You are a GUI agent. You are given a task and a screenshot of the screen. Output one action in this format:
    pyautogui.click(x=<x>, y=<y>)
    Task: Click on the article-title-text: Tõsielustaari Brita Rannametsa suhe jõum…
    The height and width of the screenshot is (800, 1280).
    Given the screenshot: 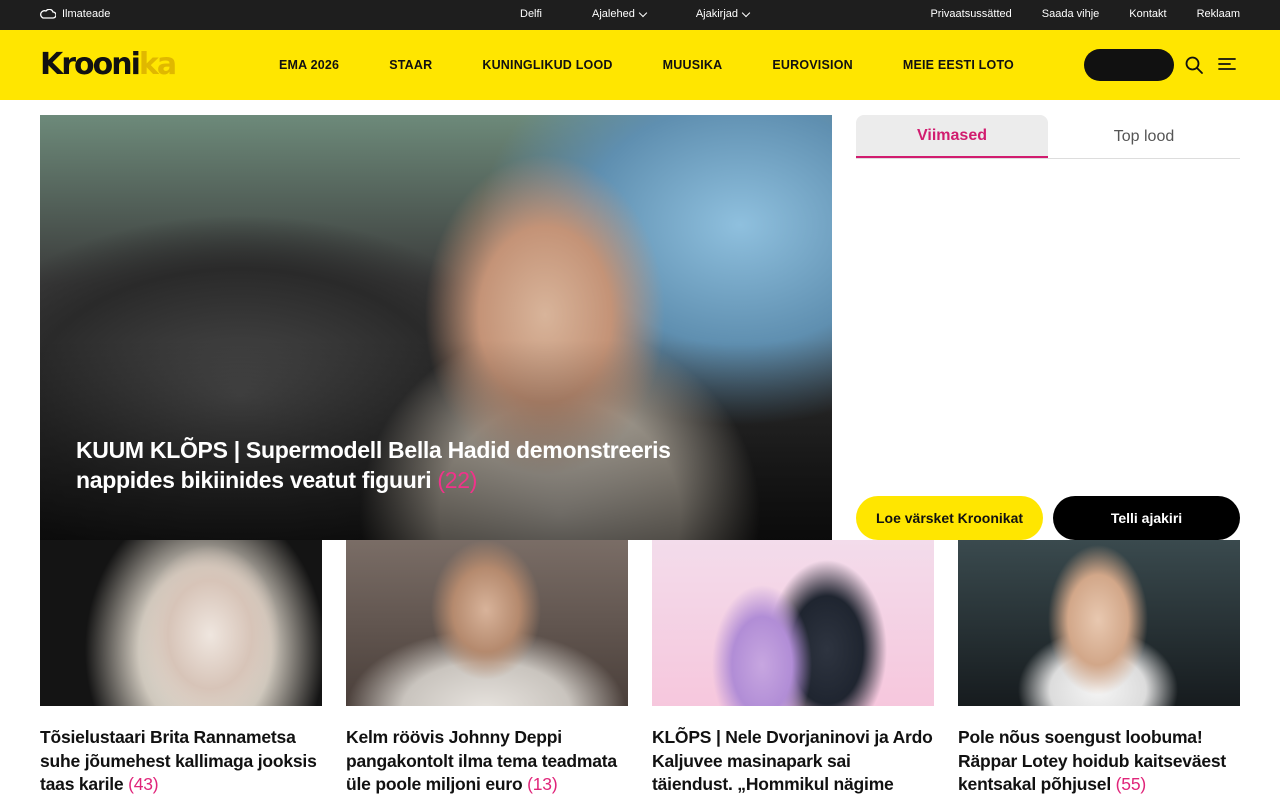 What is the action you would take?
    pyautogui.click(x=178, y=760)
    